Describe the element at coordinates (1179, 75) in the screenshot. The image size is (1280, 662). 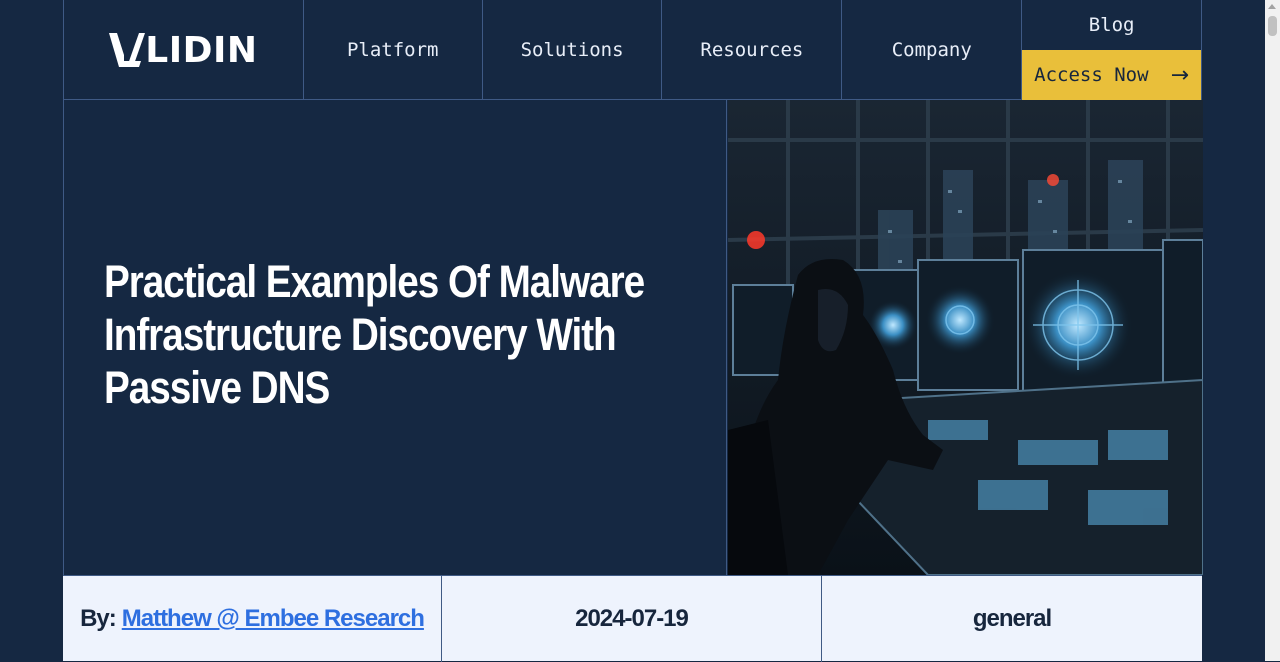
I see `arrow-right-icon: →` at that location.